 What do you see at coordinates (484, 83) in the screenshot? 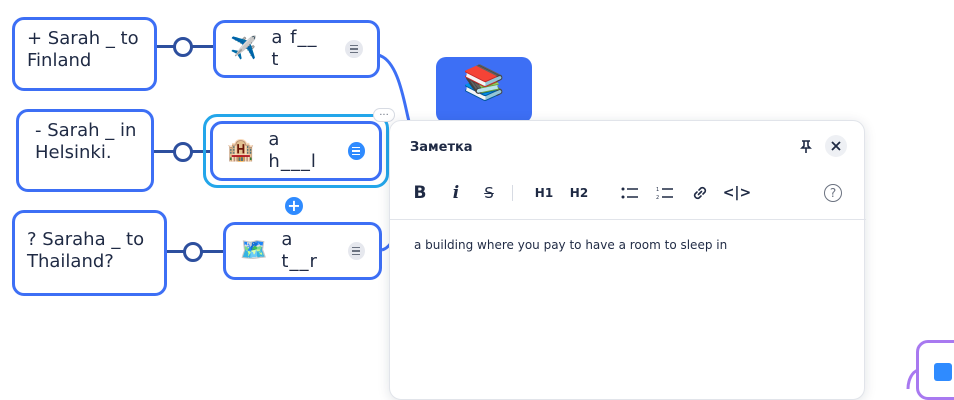
I see `books-icon: 📚` at bounding box center [484, 83].